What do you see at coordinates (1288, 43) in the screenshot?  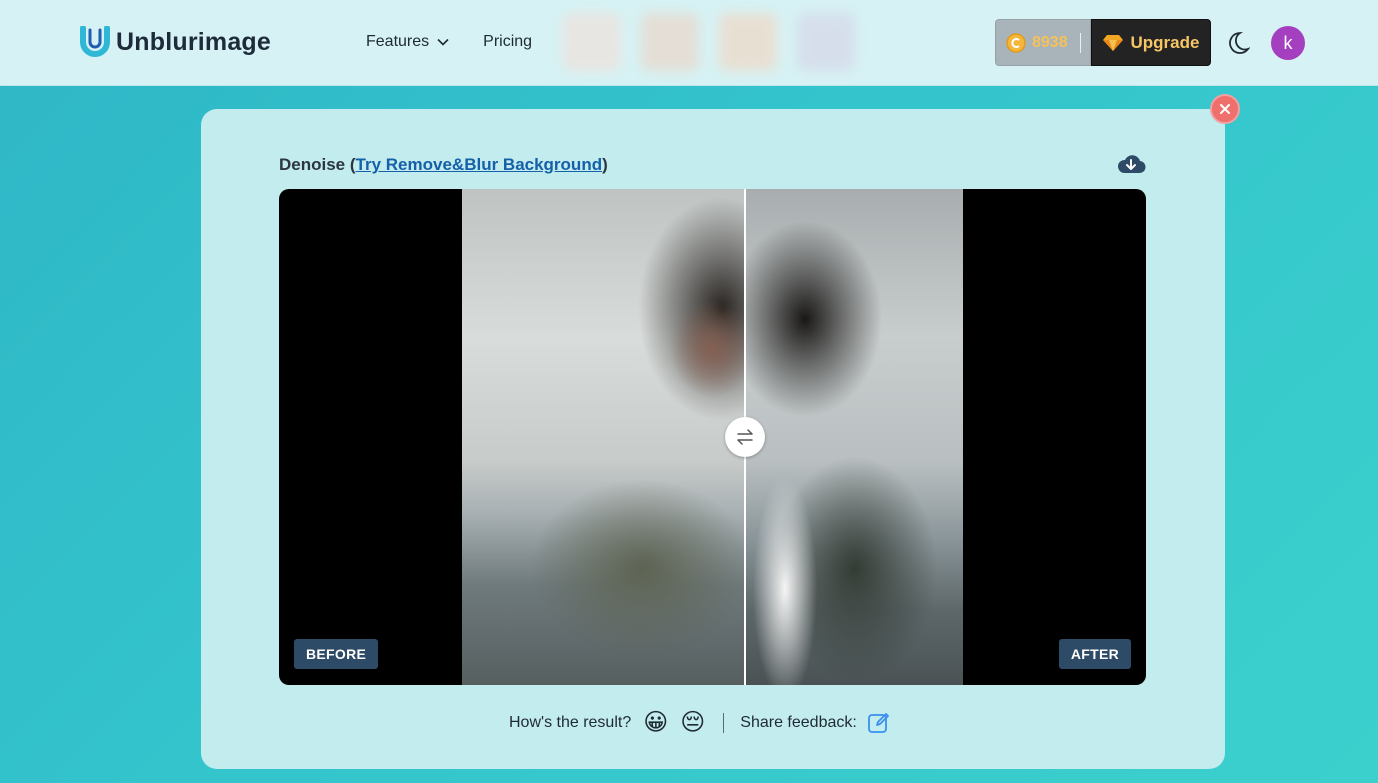 I see `user-avatar: k` at bounding box center [1288, 43].